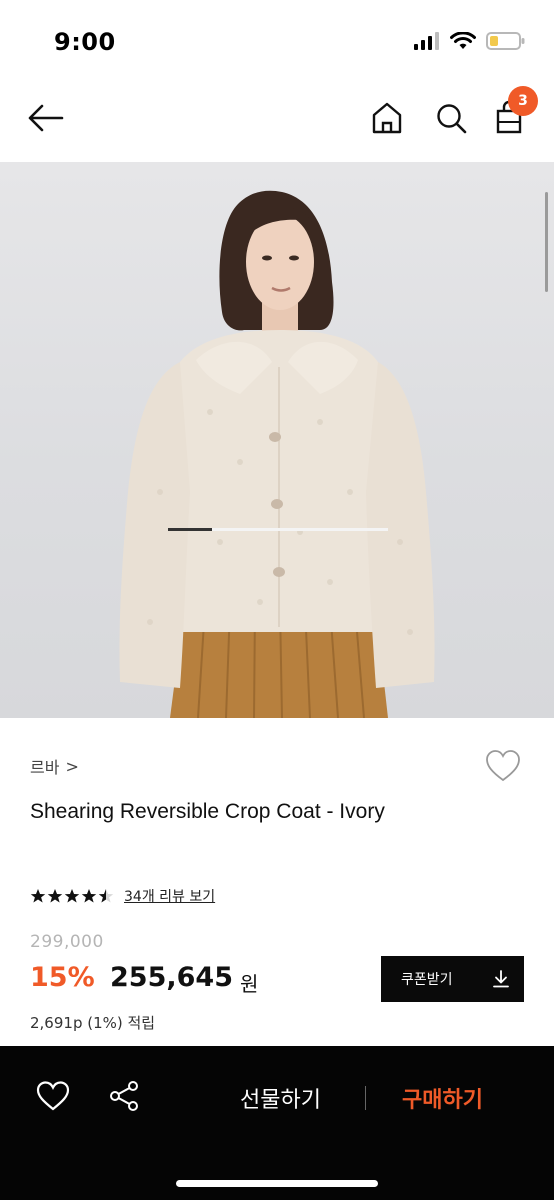  Describe the element at coordinates (249, 984) in the screenshot. I see `currency-label: 원` at that location.